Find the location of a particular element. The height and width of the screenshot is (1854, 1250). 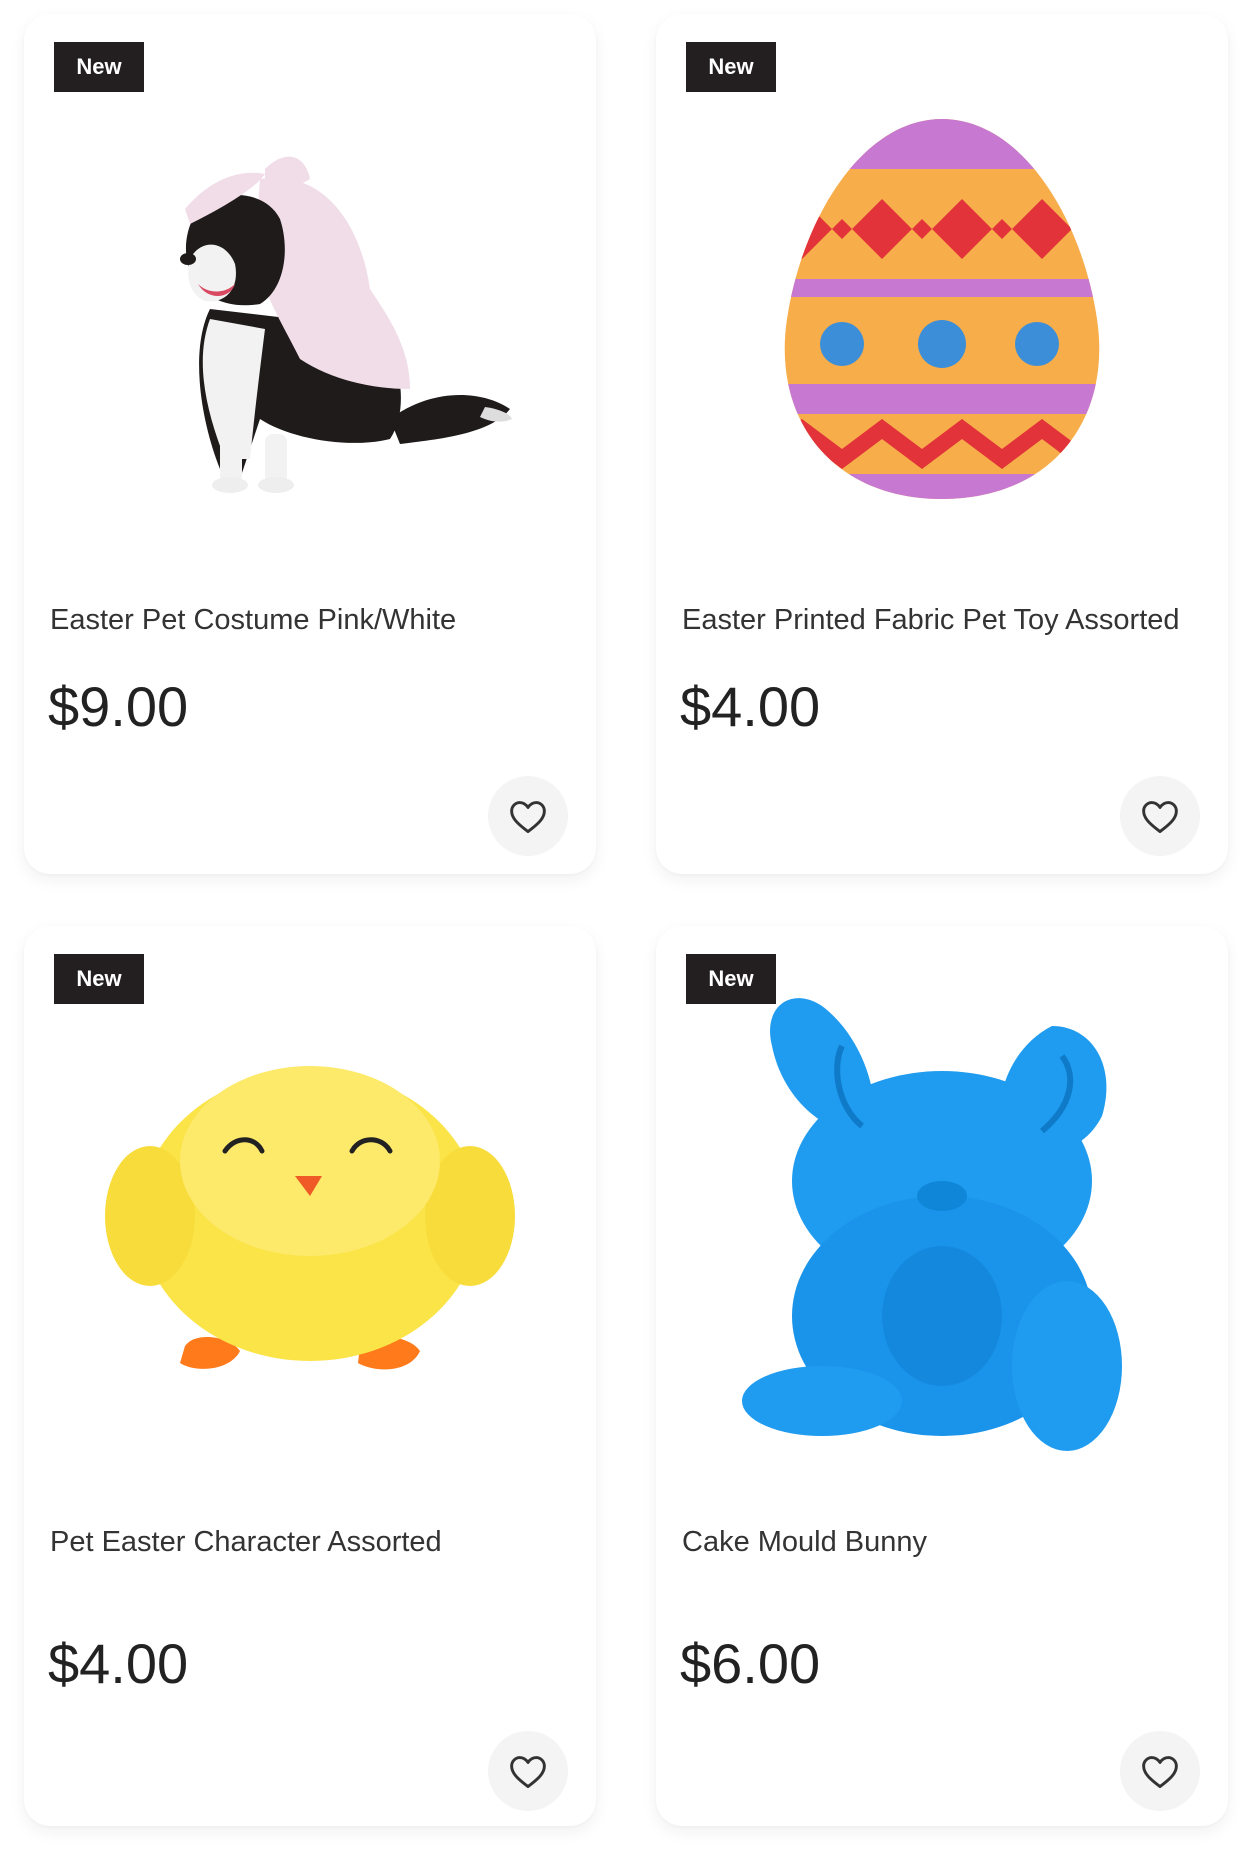

product-name: Pet Easter Character Assorted is located at coordinates (313, 1542).